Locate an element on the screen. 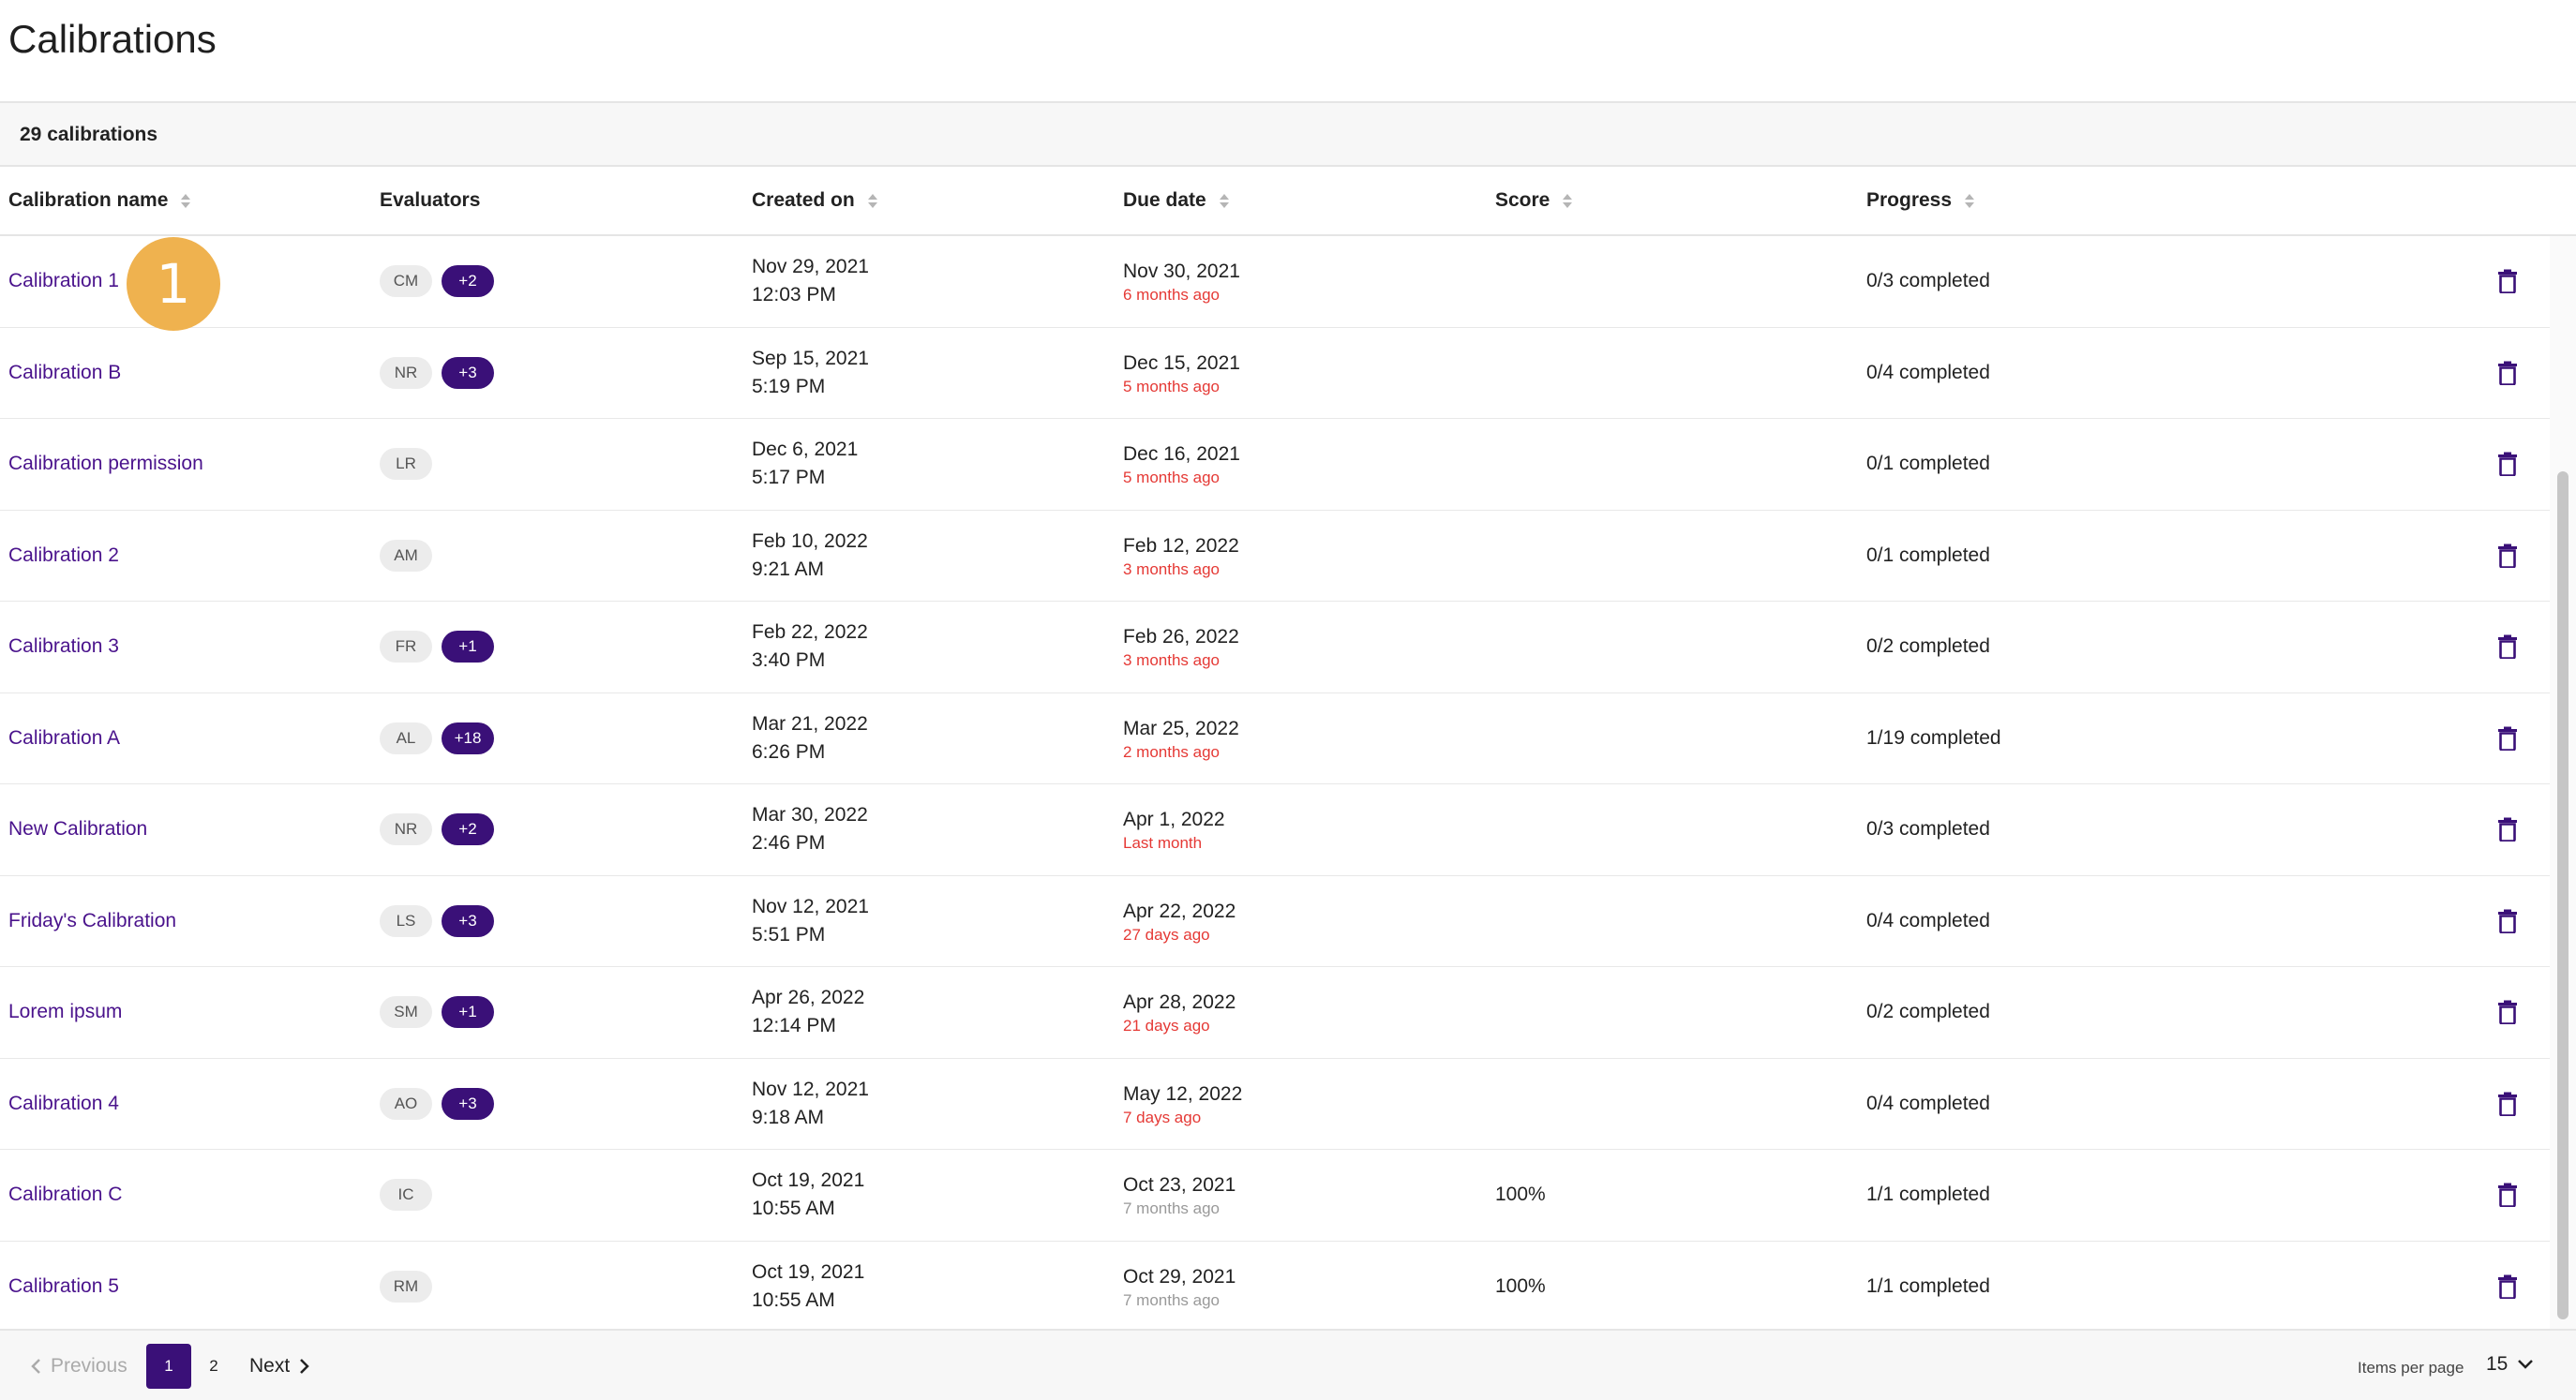 The height and width of the screenshot is (1400, 2576). evaluators-cell: LR is located at coordinates (406, 464).